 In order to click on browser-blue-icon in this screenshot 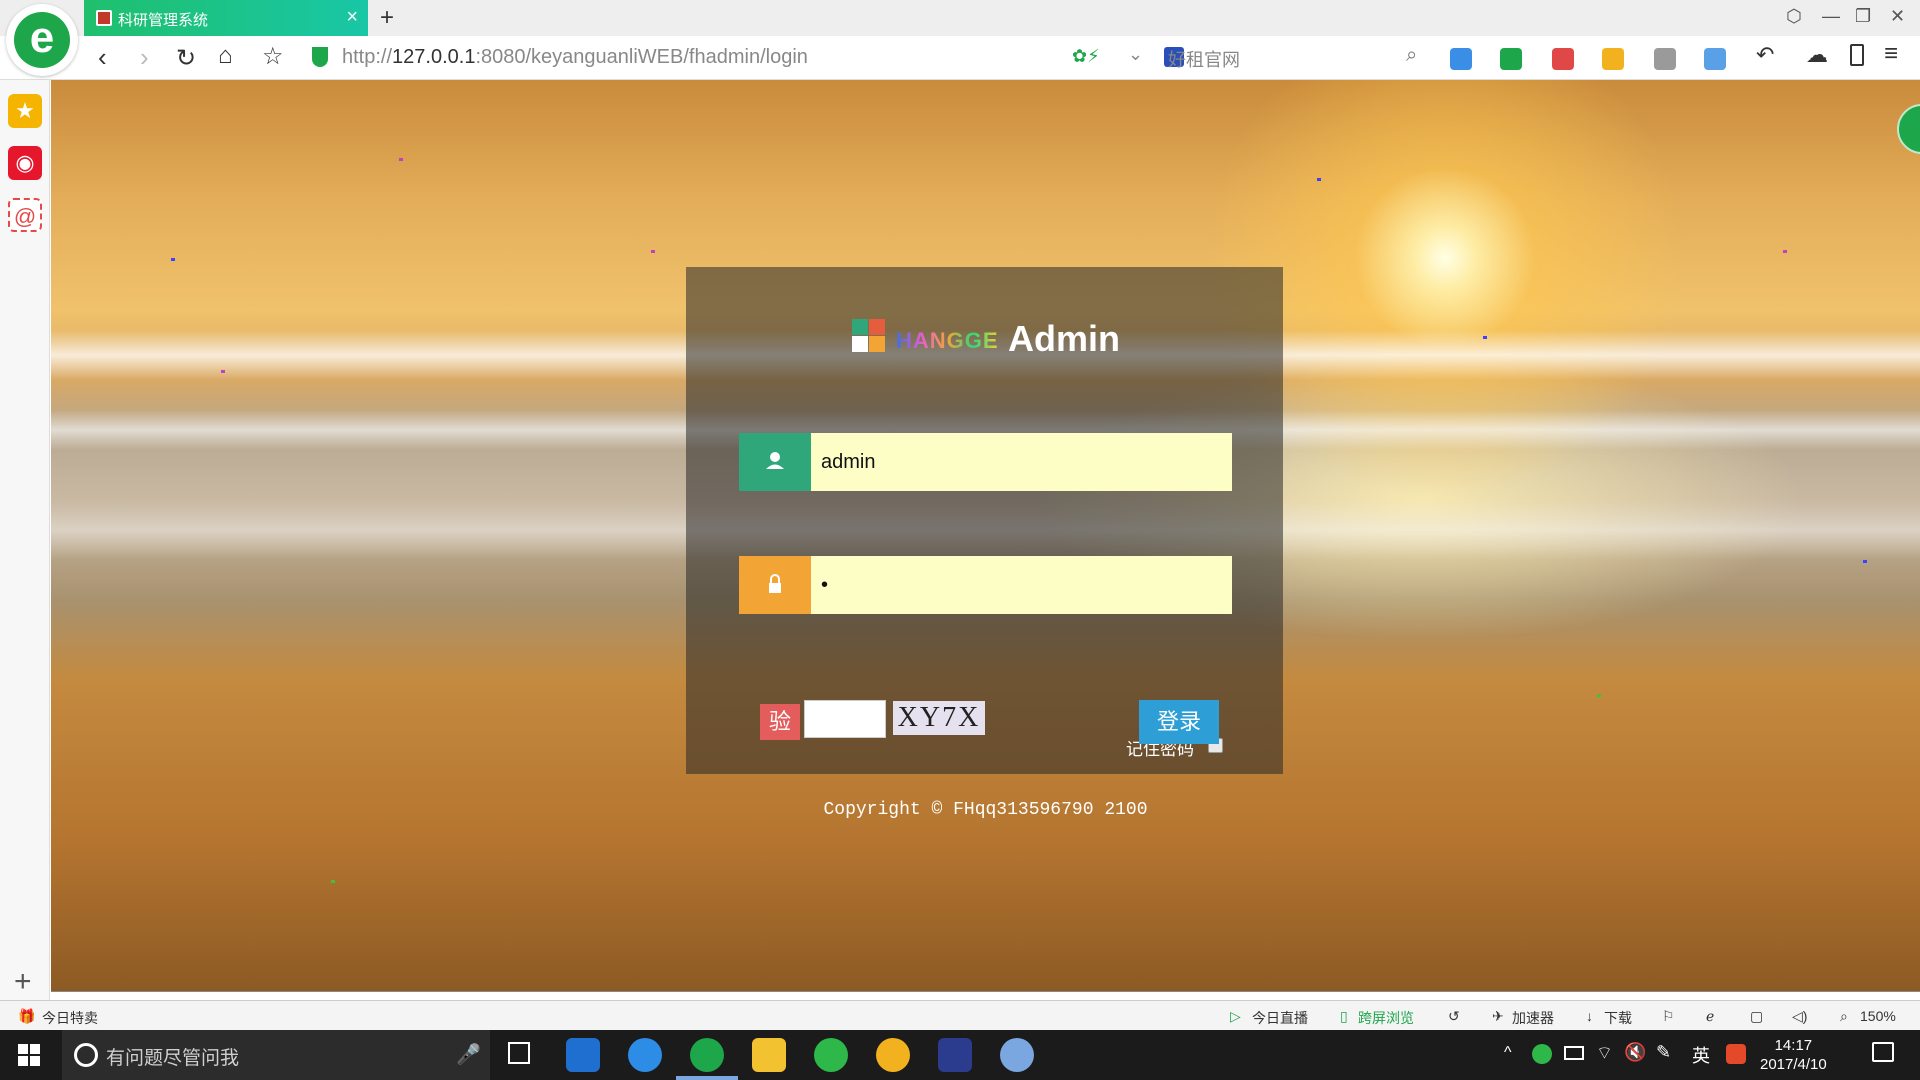, I will do `click(645, 1055)`.